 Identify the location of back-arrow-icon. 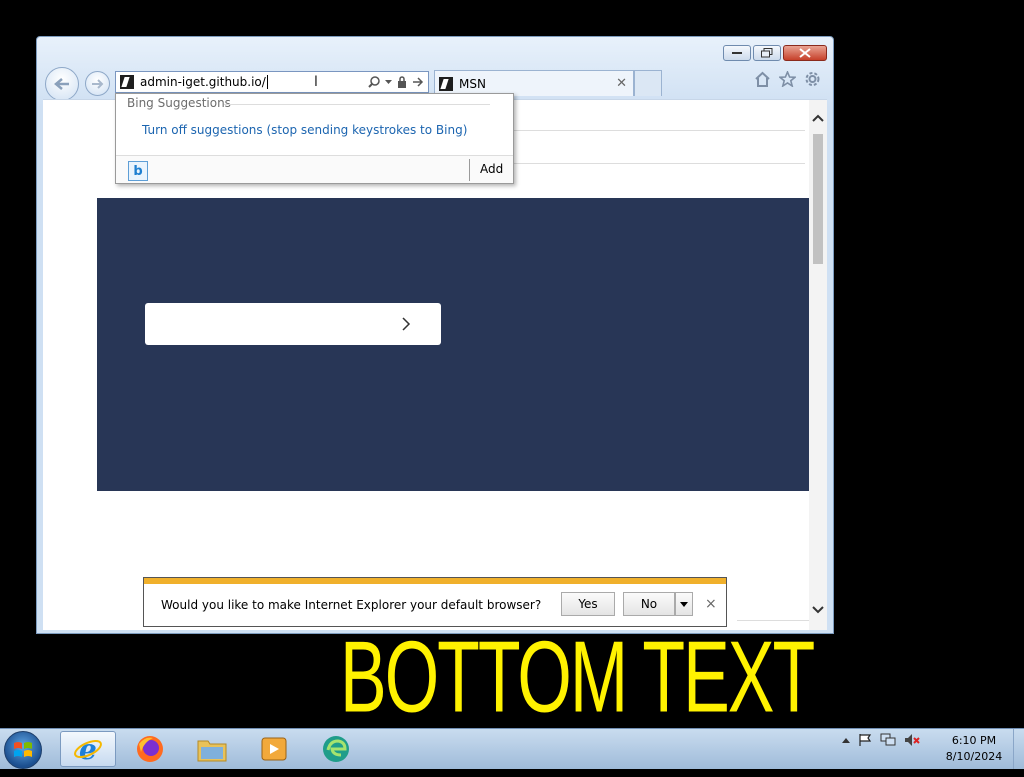
(61, 84).